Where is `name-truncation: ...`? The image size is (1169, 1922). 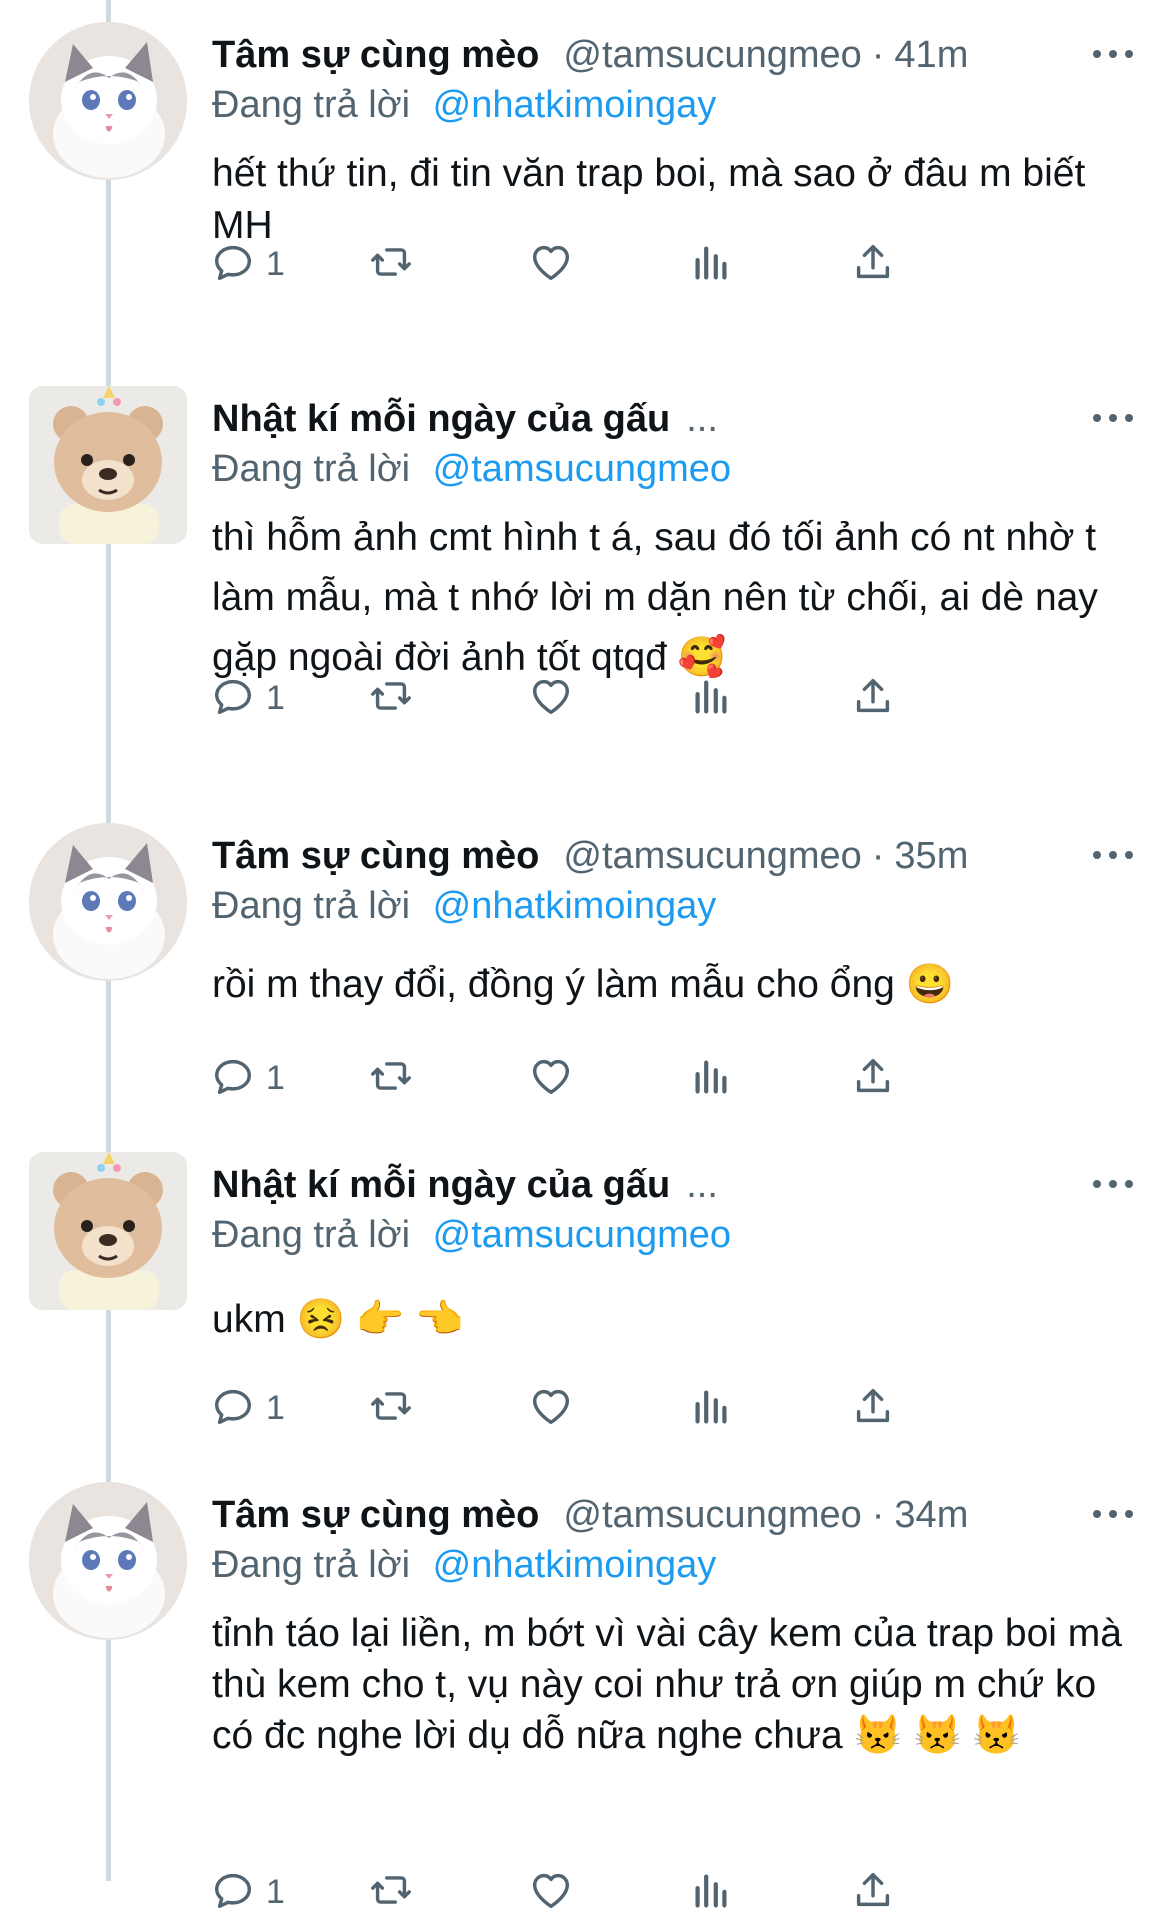
name-truncation: ... is located at coordinates (702, 418).